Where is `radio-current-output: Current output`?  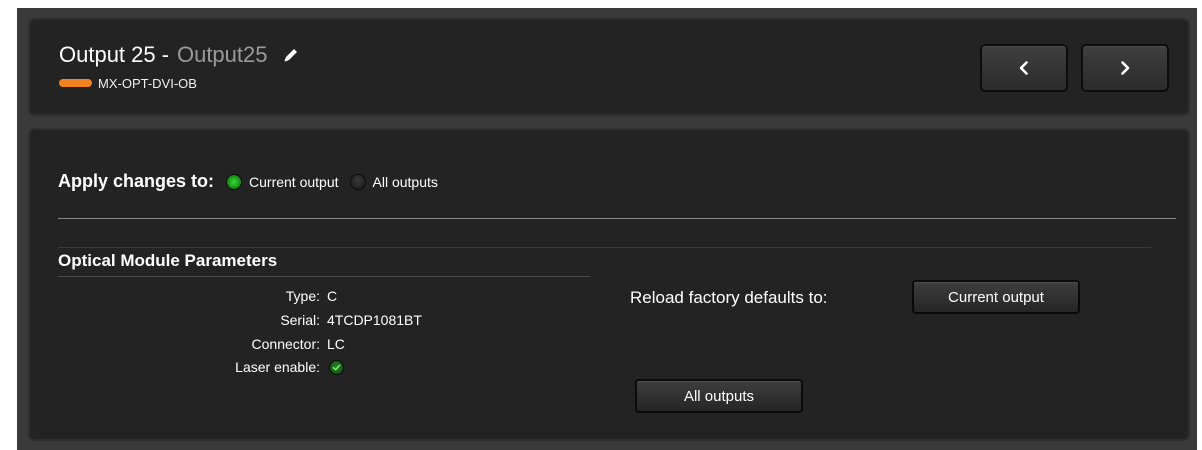
radio-current-output: Current output is located at coordinates (283, 182).